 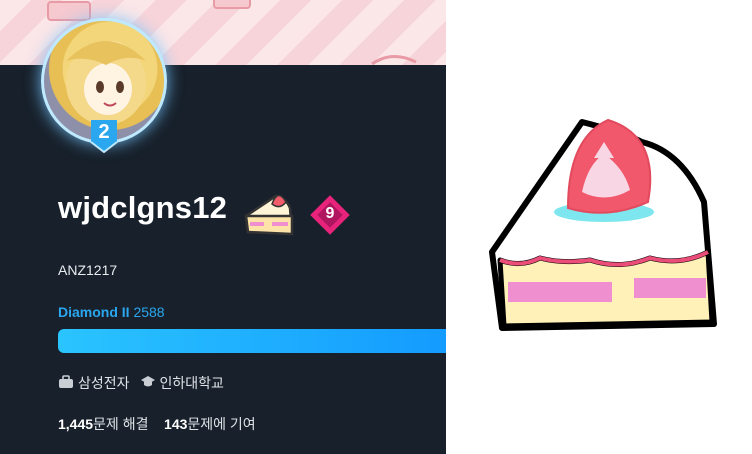 I want to click on user-stats: 1,445문제 해결 143문제에 기여, so click(x=157, y=424).